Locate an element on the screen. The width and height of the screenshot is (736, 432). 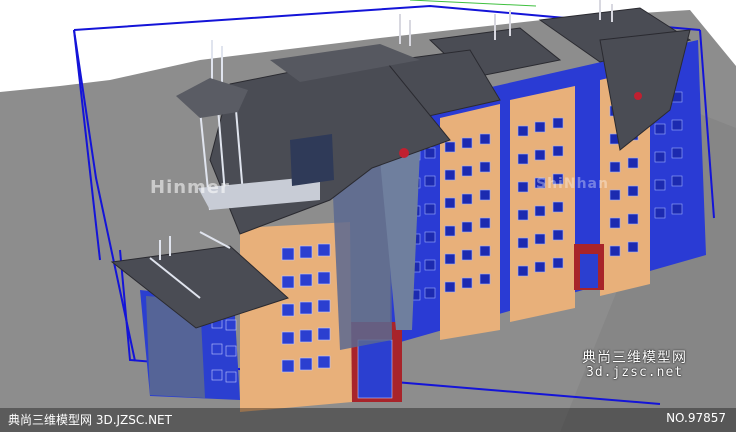
watermark-url: 3d.jzsc.net is located at coordinates (635, 372).